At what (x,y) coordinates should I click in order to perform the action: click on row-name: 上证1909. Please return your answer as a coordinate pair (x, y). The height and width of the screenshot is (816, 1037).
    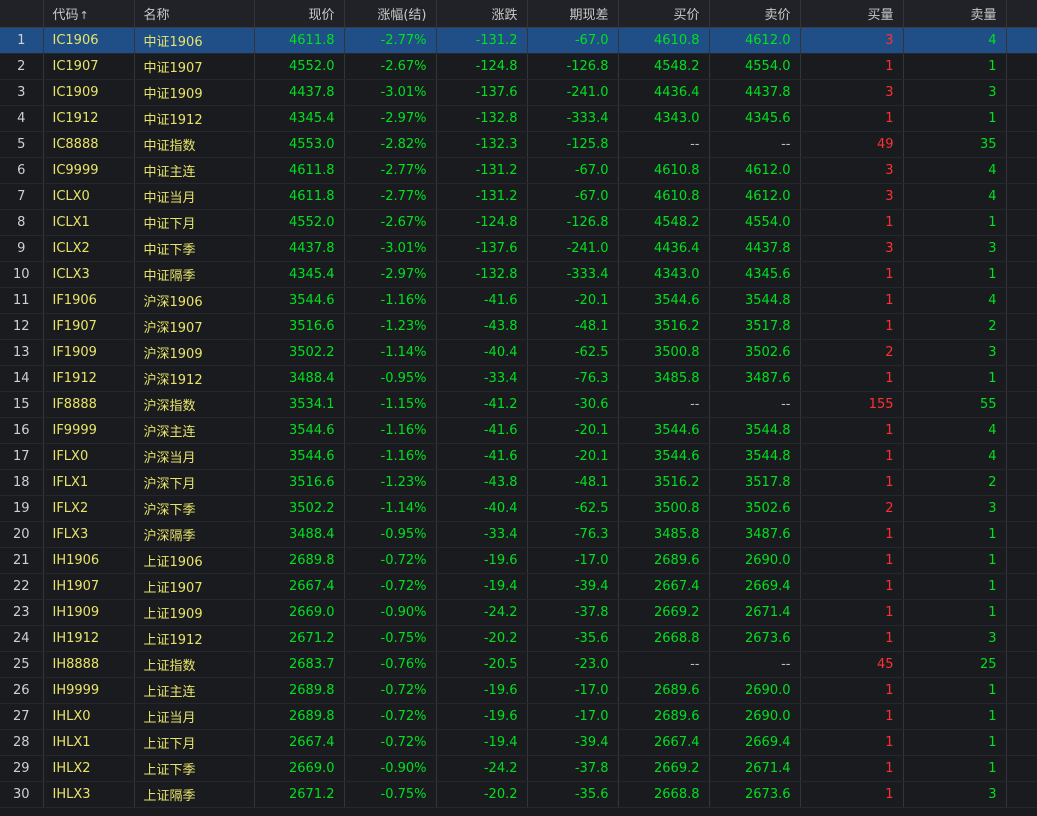
    Looking at the image, I should click on (194, 612).